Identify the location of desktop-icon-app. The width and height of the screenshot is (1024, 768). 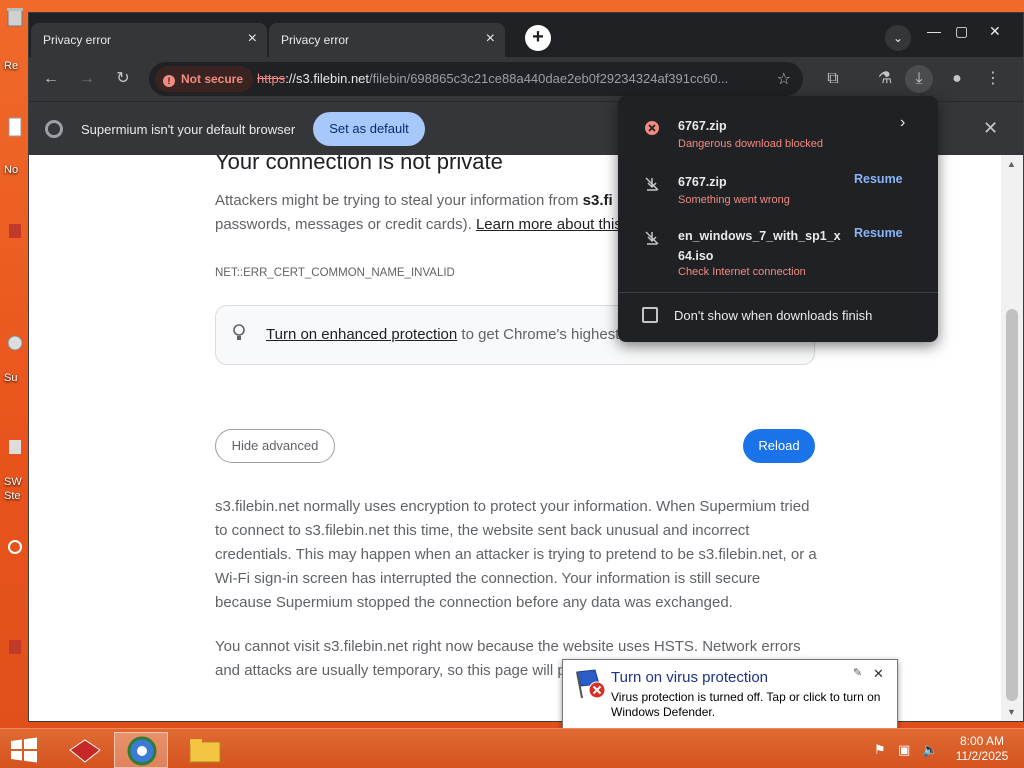
(16, 237).